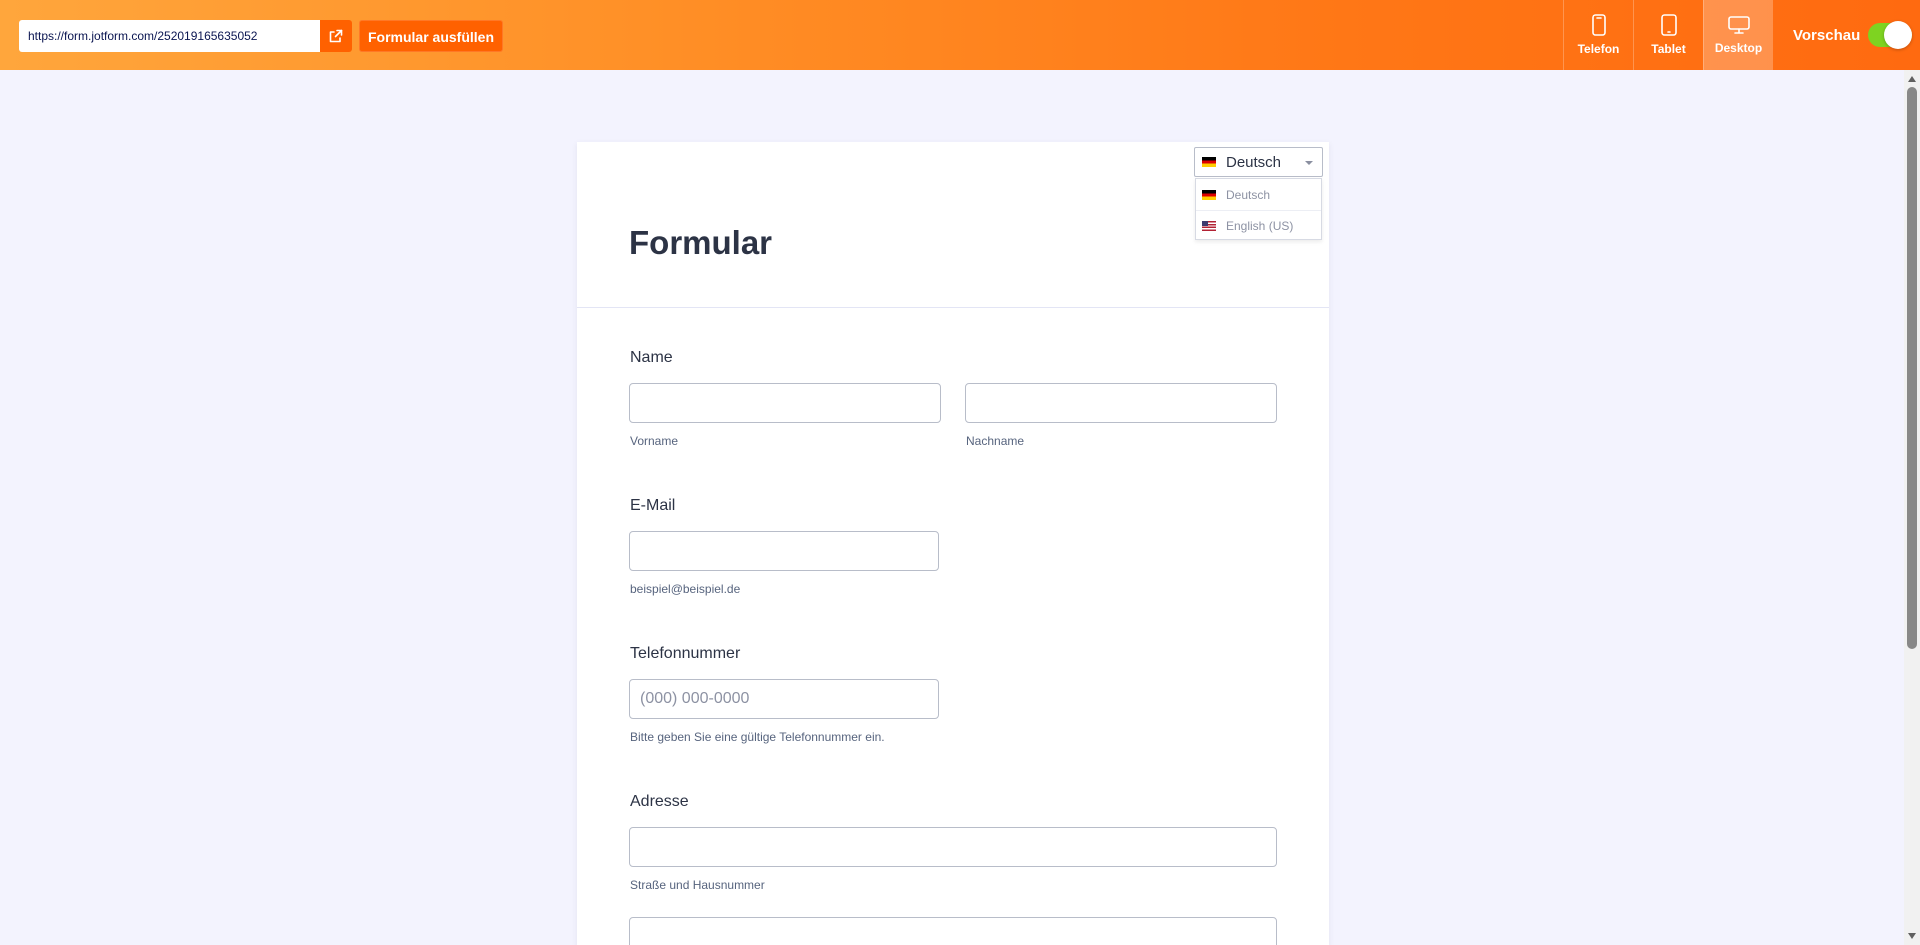 This screenshot has width=1920, height=945. What do you see at coordinates (1912, 936) in the screenshot?
I see `scroll-down-arrow-icon` at bounding box center [1912, 936].